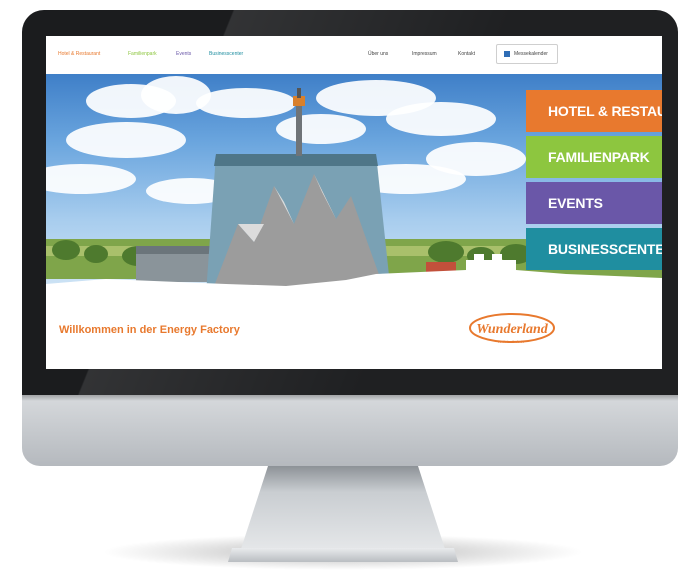  Describe the element at coordinates (378, 54) in the screenshot. I see `nav-link-ueber-uns: Über uns` at that location.